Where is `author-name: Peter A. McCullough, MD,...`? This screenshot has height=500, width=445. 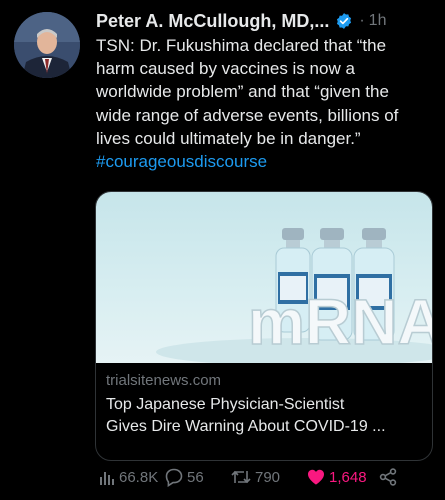
author-name: Peter A. McCullough, MD,... is located at coordinates (212, 21).